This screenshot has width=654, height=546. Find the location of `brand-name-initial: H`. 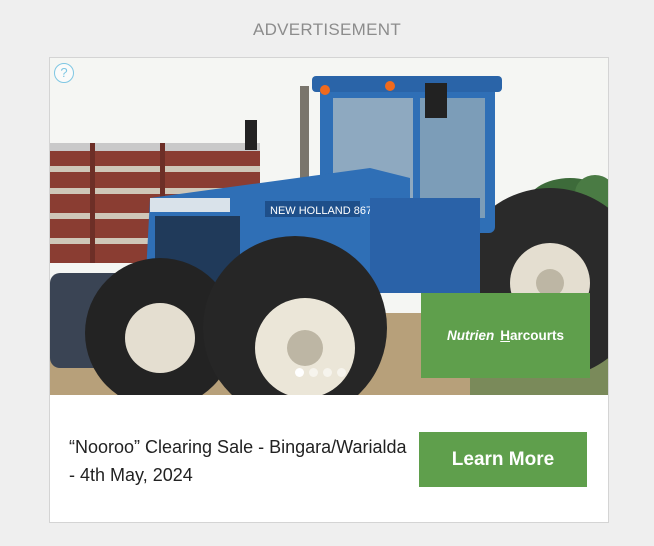

brand-name-initial: H is located at coordinates (505, 335).